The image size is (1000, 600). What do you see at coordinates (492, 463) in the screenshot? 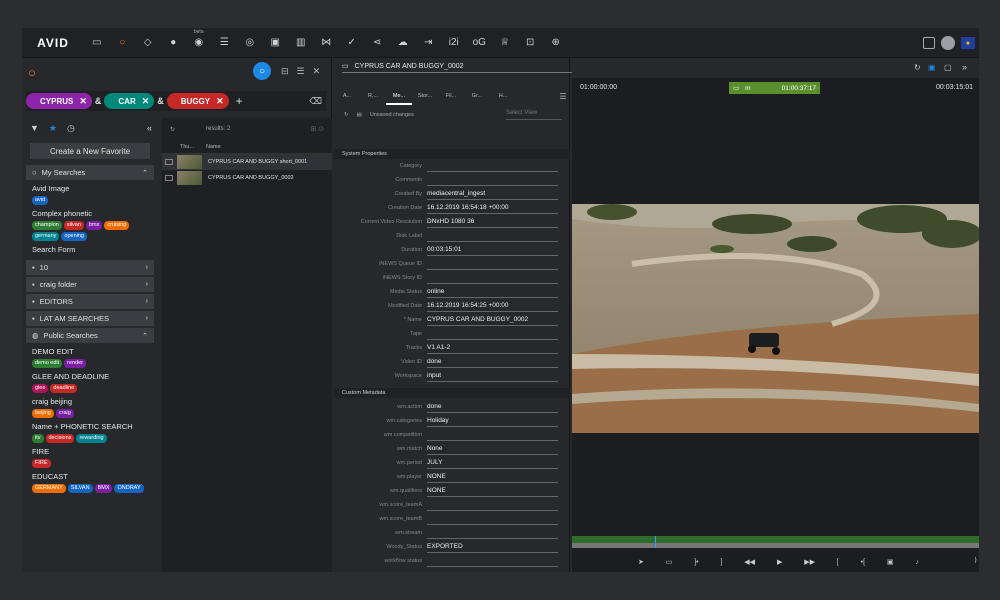
I see `field-value: JULY` at bounding box center [492, 463].